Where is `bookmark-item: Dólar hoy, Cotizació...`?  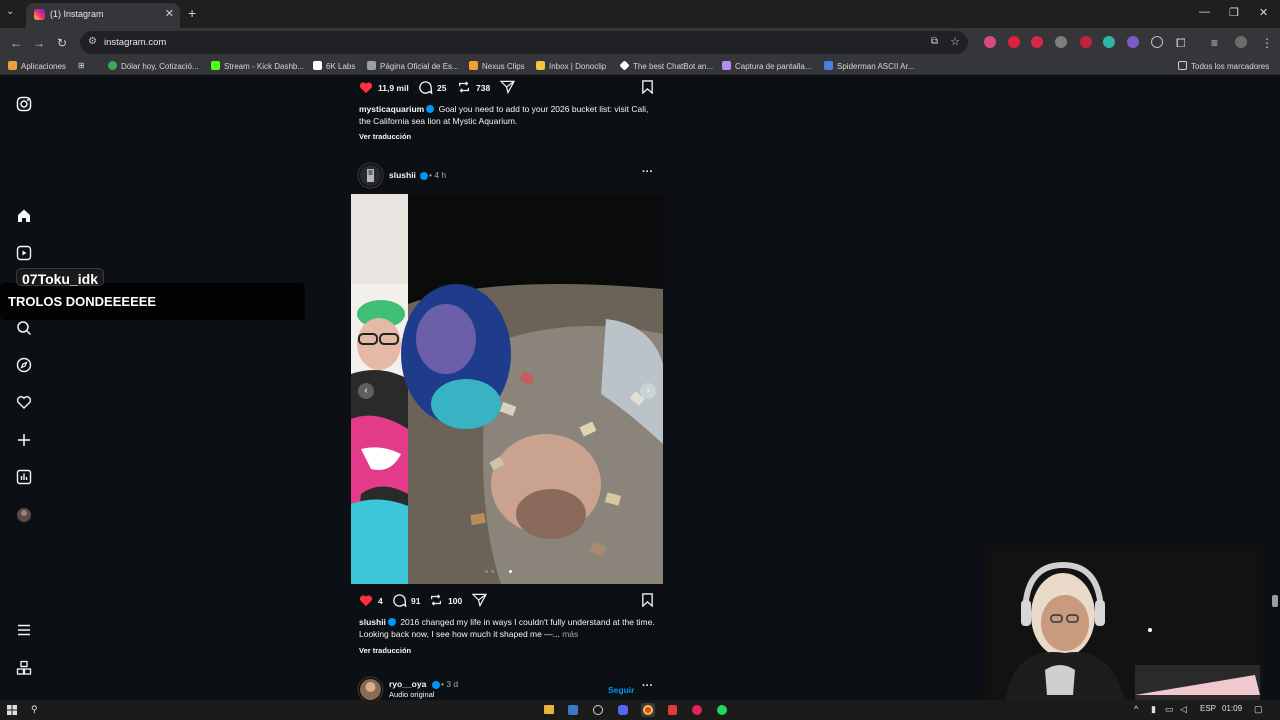
bookmark-item: Dólar hoy, Cotizació... is located at coordinates (153, 66).